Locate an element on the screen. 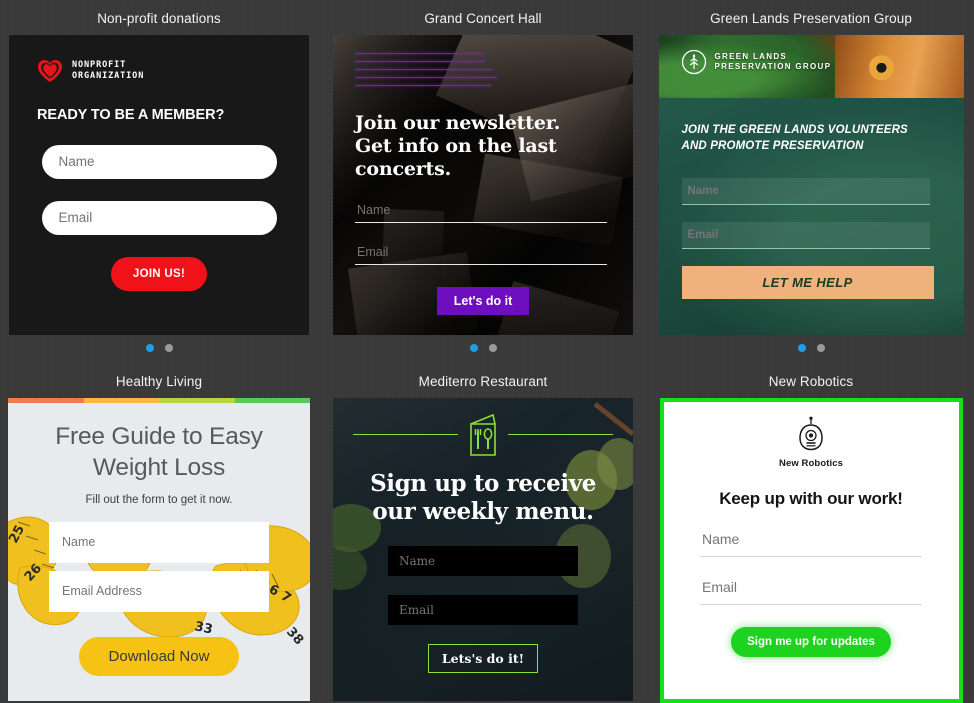 This screenshot has width=974, height=703. mediterro-heading: Sign up to receive our weekly menu. is located at coordinates (483, 498).